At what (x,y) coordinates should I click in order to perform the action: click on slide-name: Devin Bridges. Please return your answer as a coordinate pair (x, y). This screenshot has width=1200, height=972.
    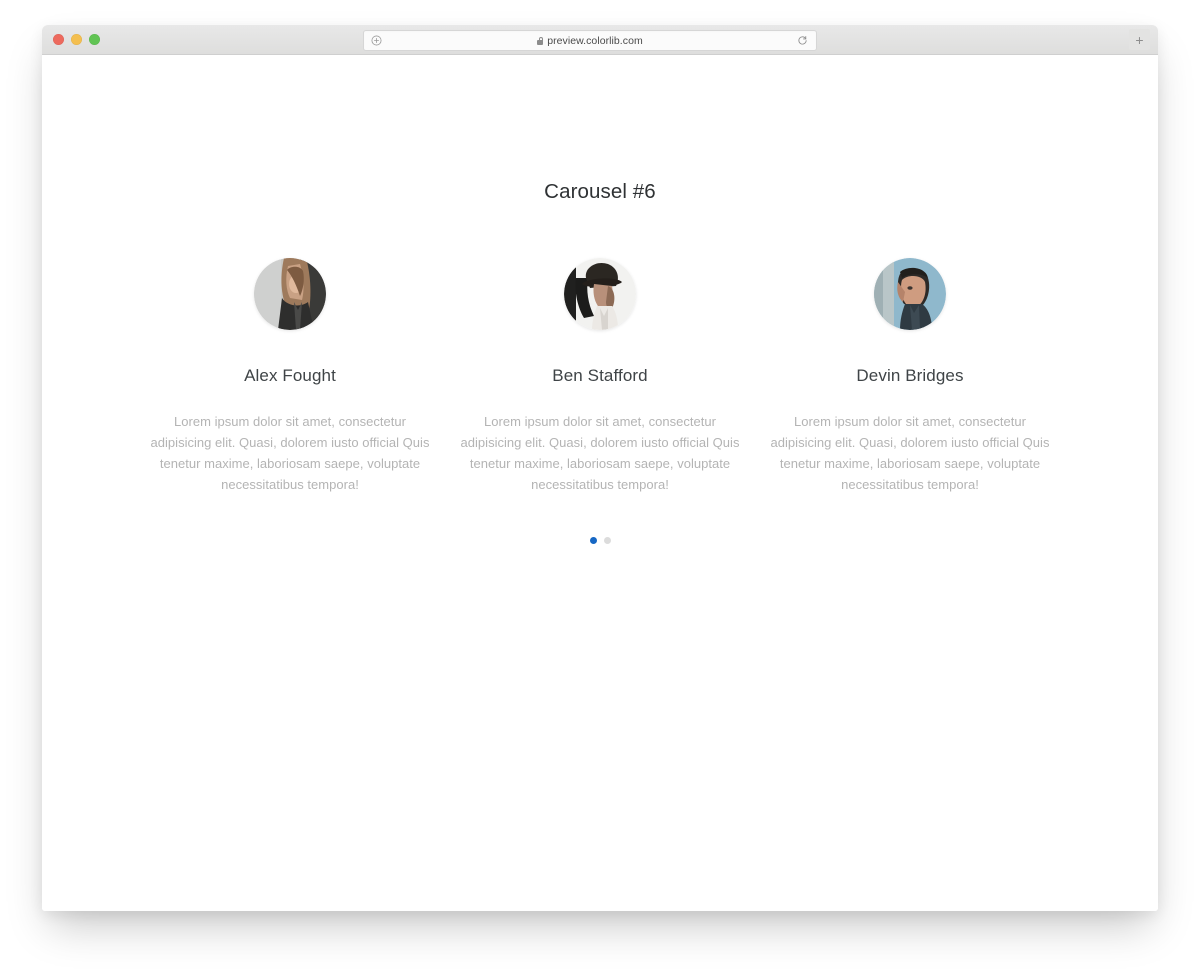
    Looking at the image, I should click on (910, 375).